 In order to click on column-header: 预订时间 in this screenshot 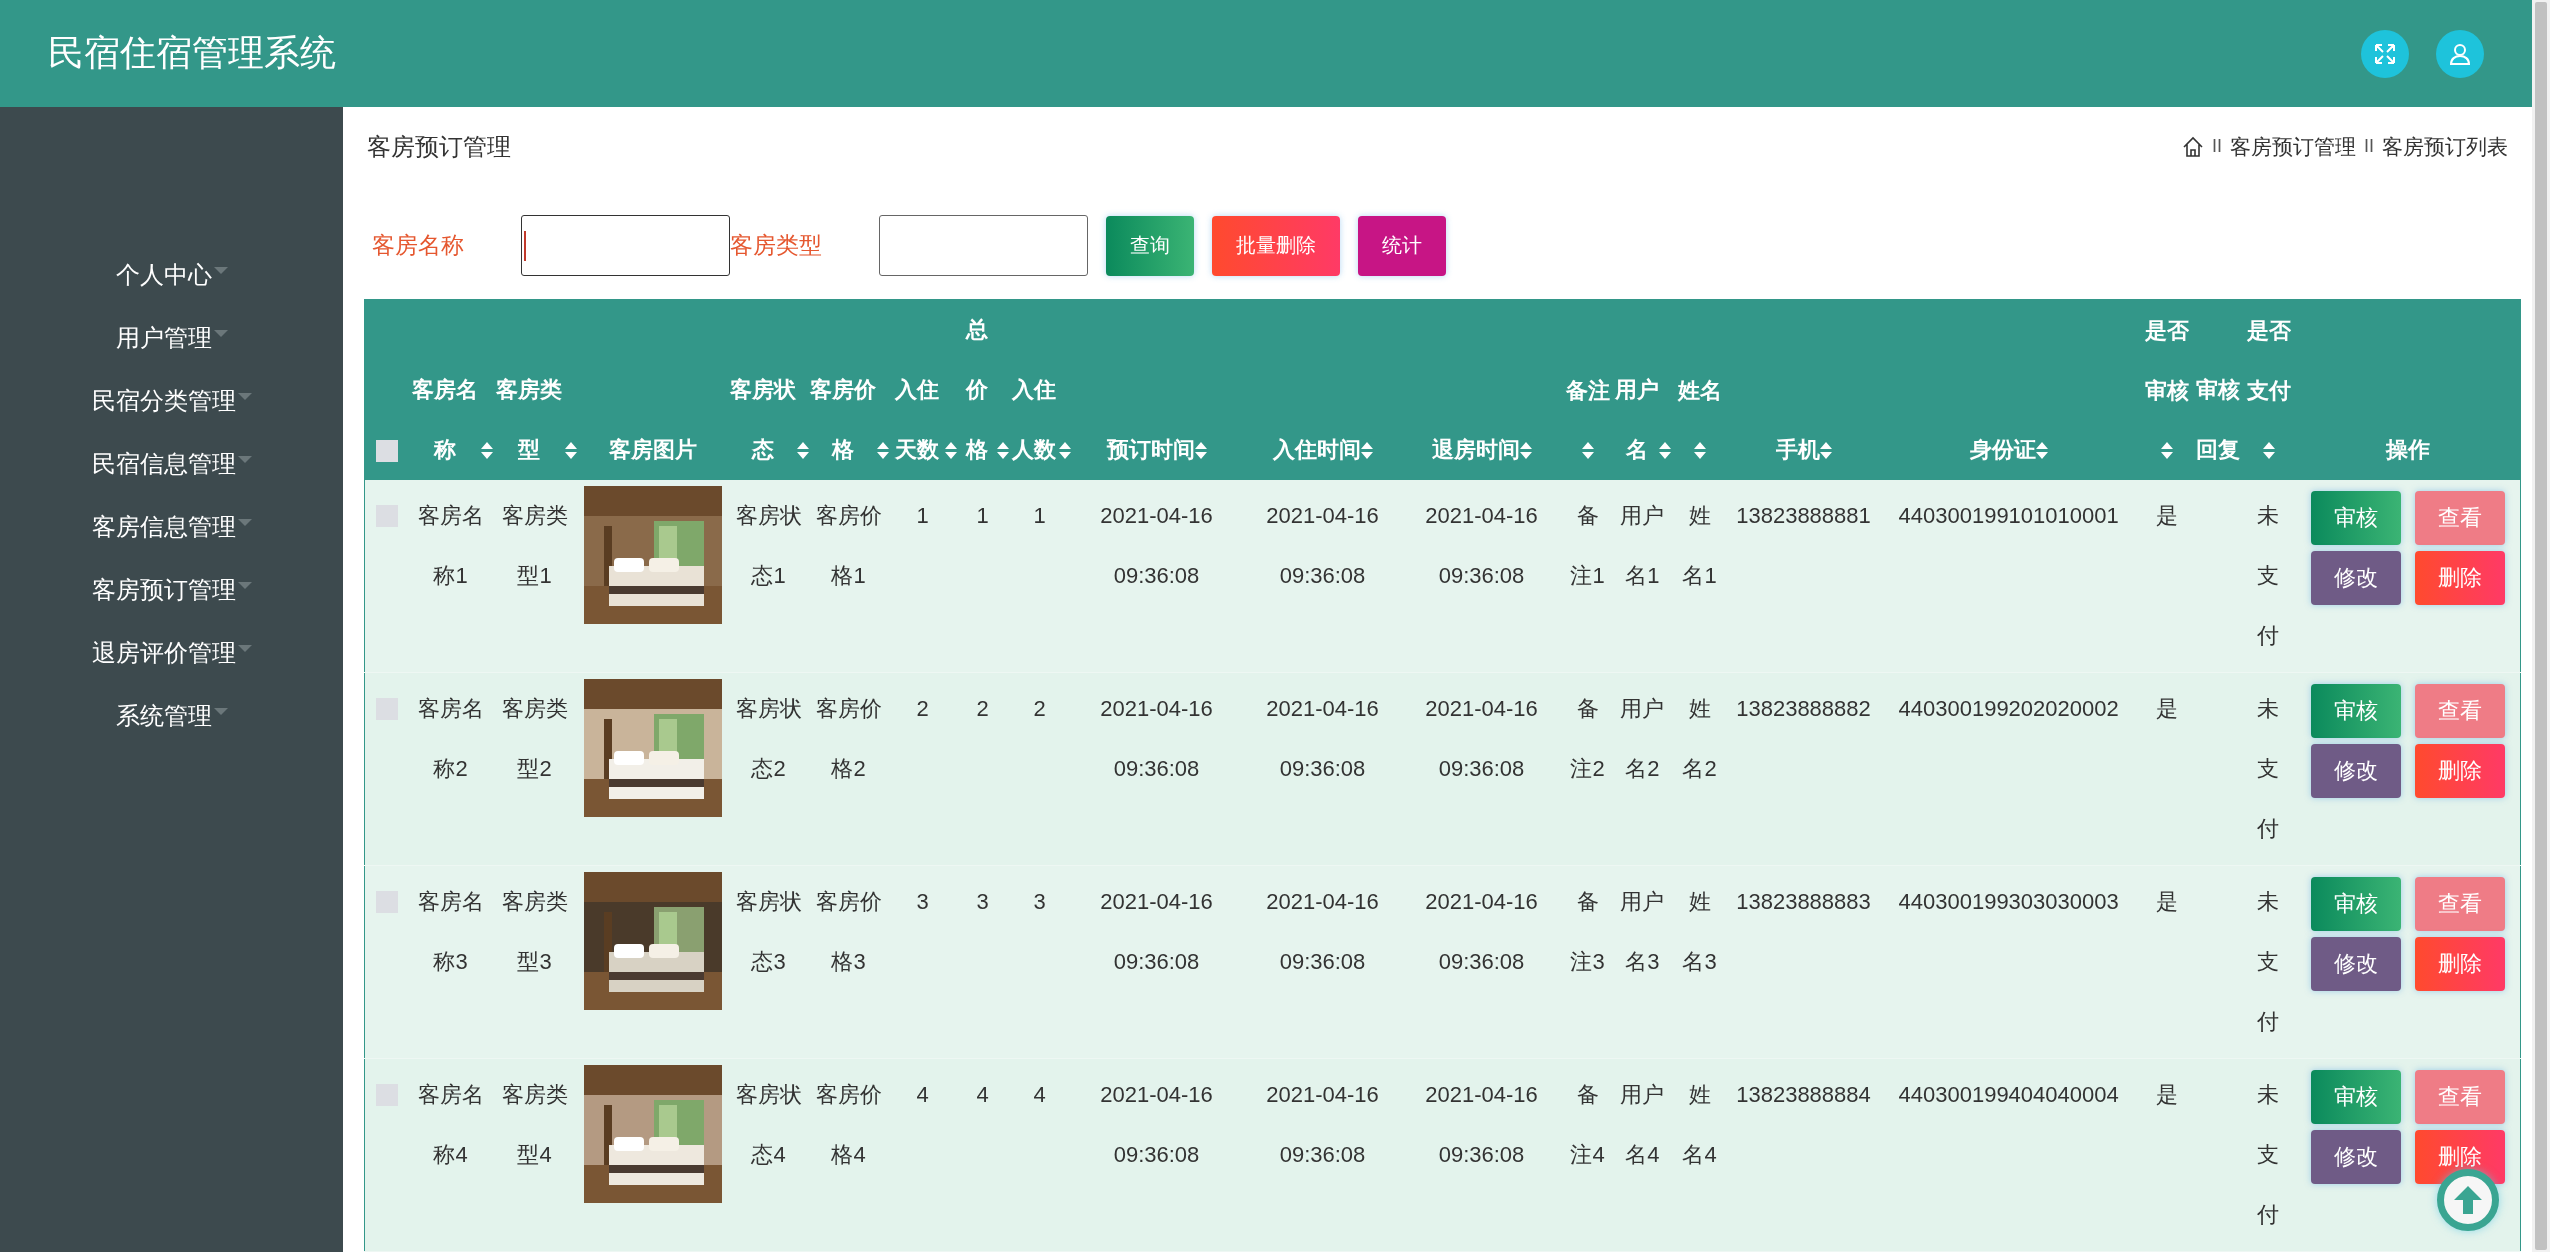, I will do `click(1150, 450)`.